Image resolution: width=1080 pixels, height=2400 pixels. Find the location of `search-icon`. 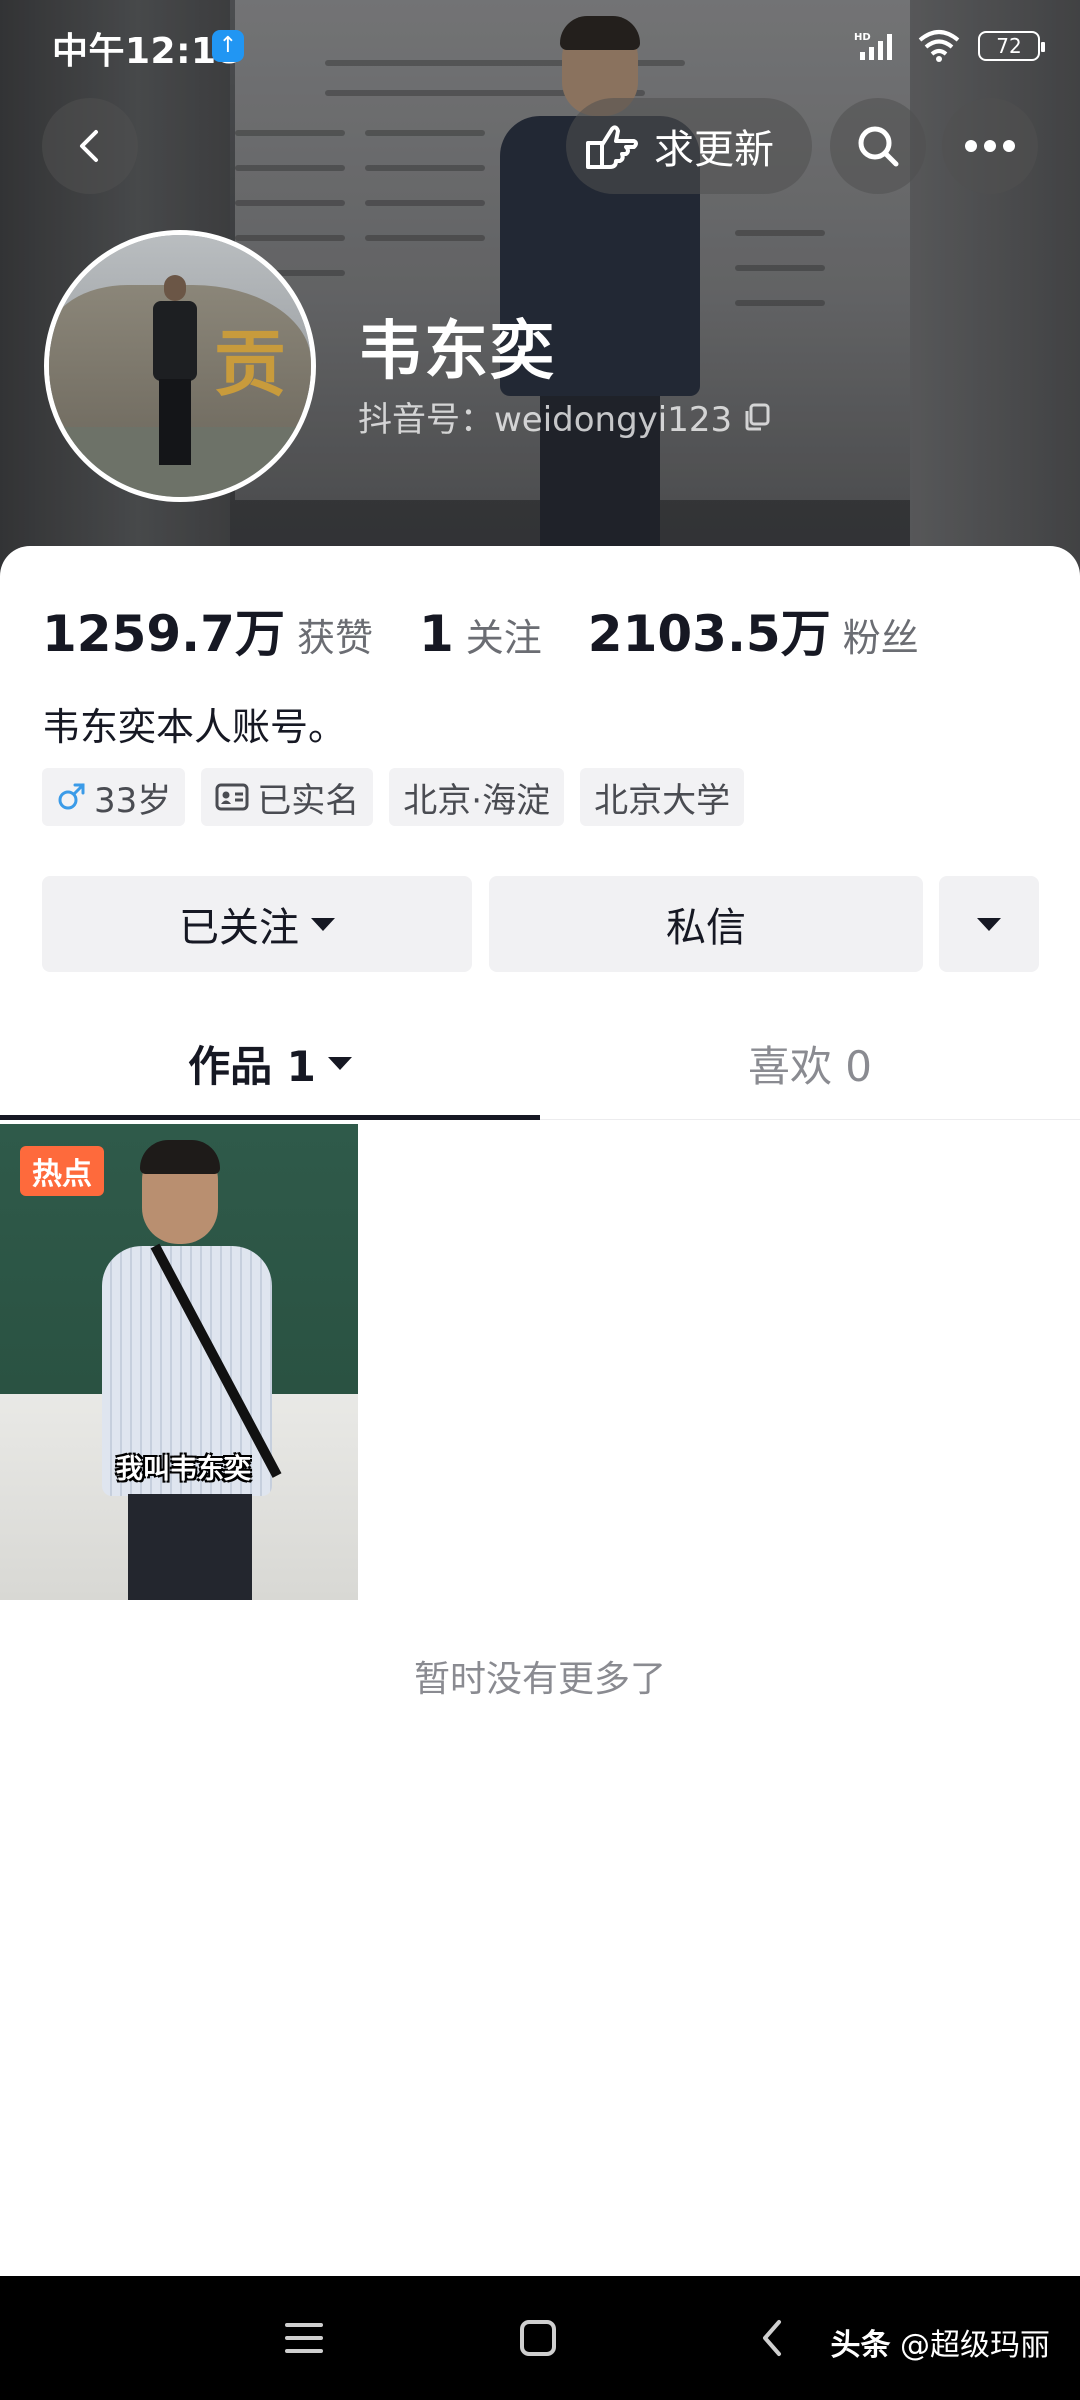

search-icon is located at coordinates (878, 146).